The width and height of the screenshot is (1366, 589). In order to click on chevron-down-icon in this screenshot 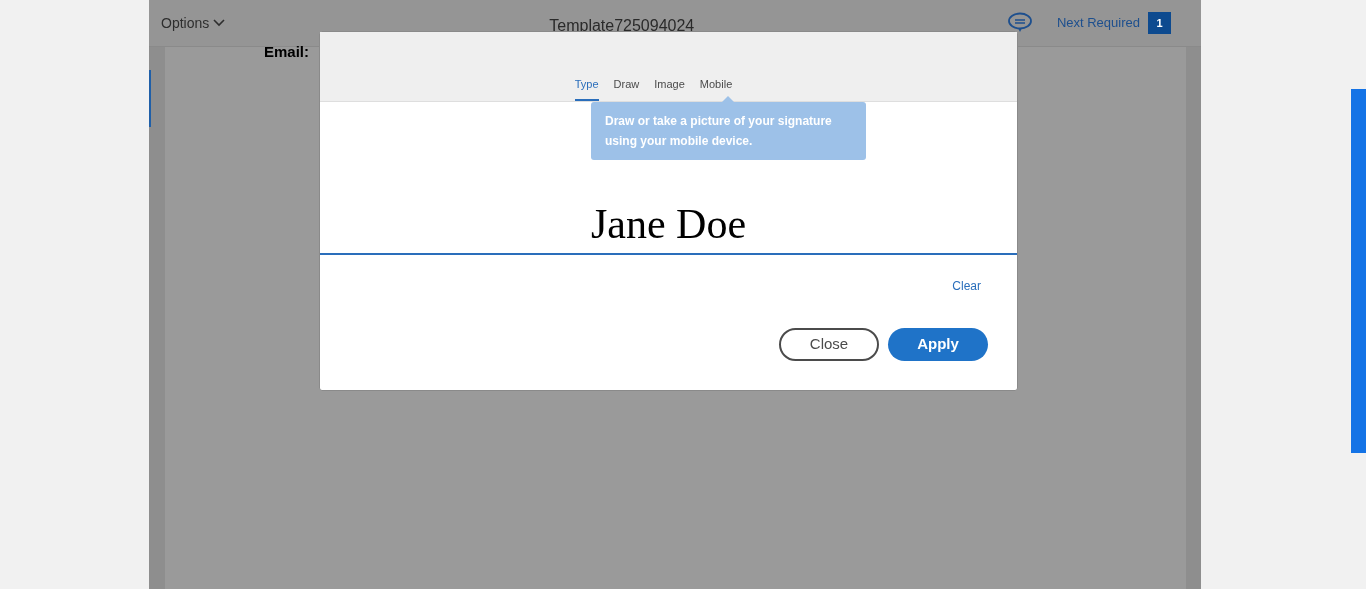, I will do `click(219, 23)`.